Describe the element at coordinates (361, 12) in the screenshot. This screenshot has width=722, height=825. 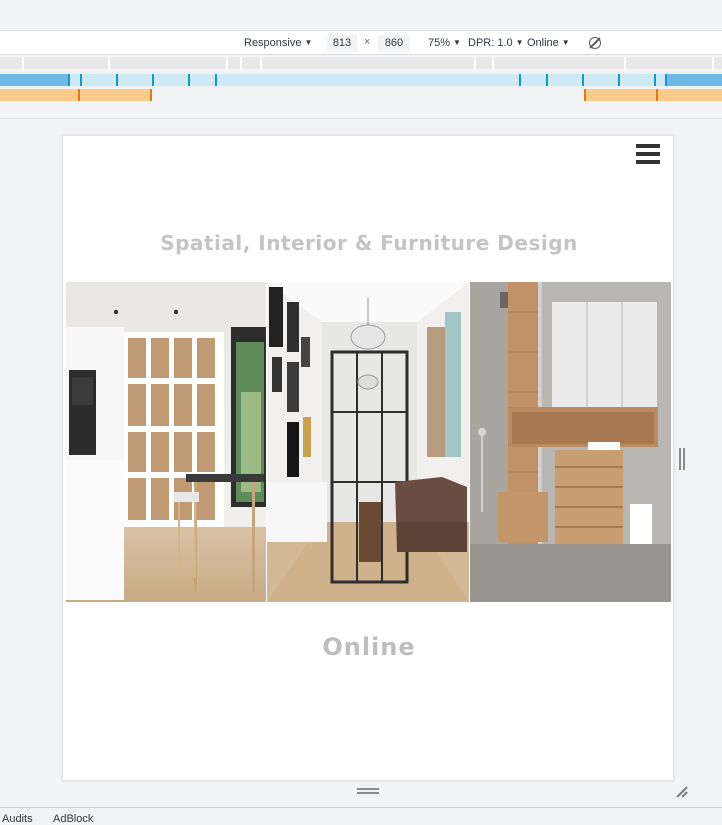
I see `browser-top-strip` at that location.